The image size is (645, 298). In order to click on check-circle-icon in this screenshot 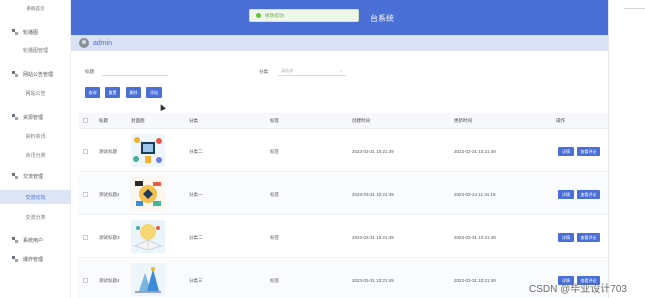, I will do `click(258, 15)`.